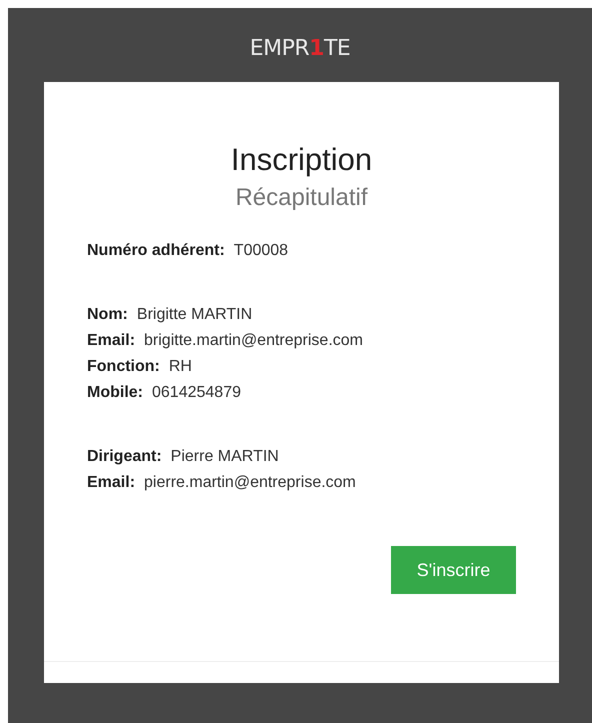 The image size is (592, 723). What do you see at coordinates (156, 251) in the screenshot?
I see `field-label: Numéro adhérent:` at bounding box center [156, 251].